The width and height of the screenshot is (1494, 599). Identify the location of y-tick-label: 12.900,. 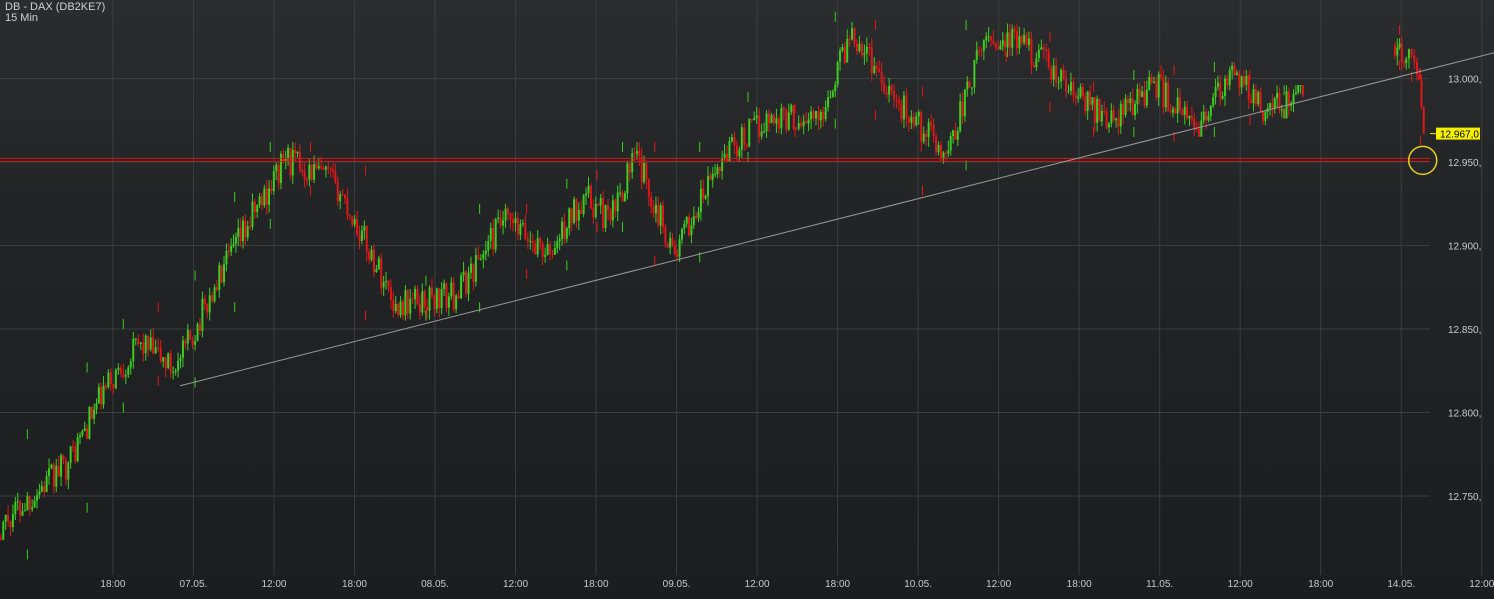
(1464, 247).